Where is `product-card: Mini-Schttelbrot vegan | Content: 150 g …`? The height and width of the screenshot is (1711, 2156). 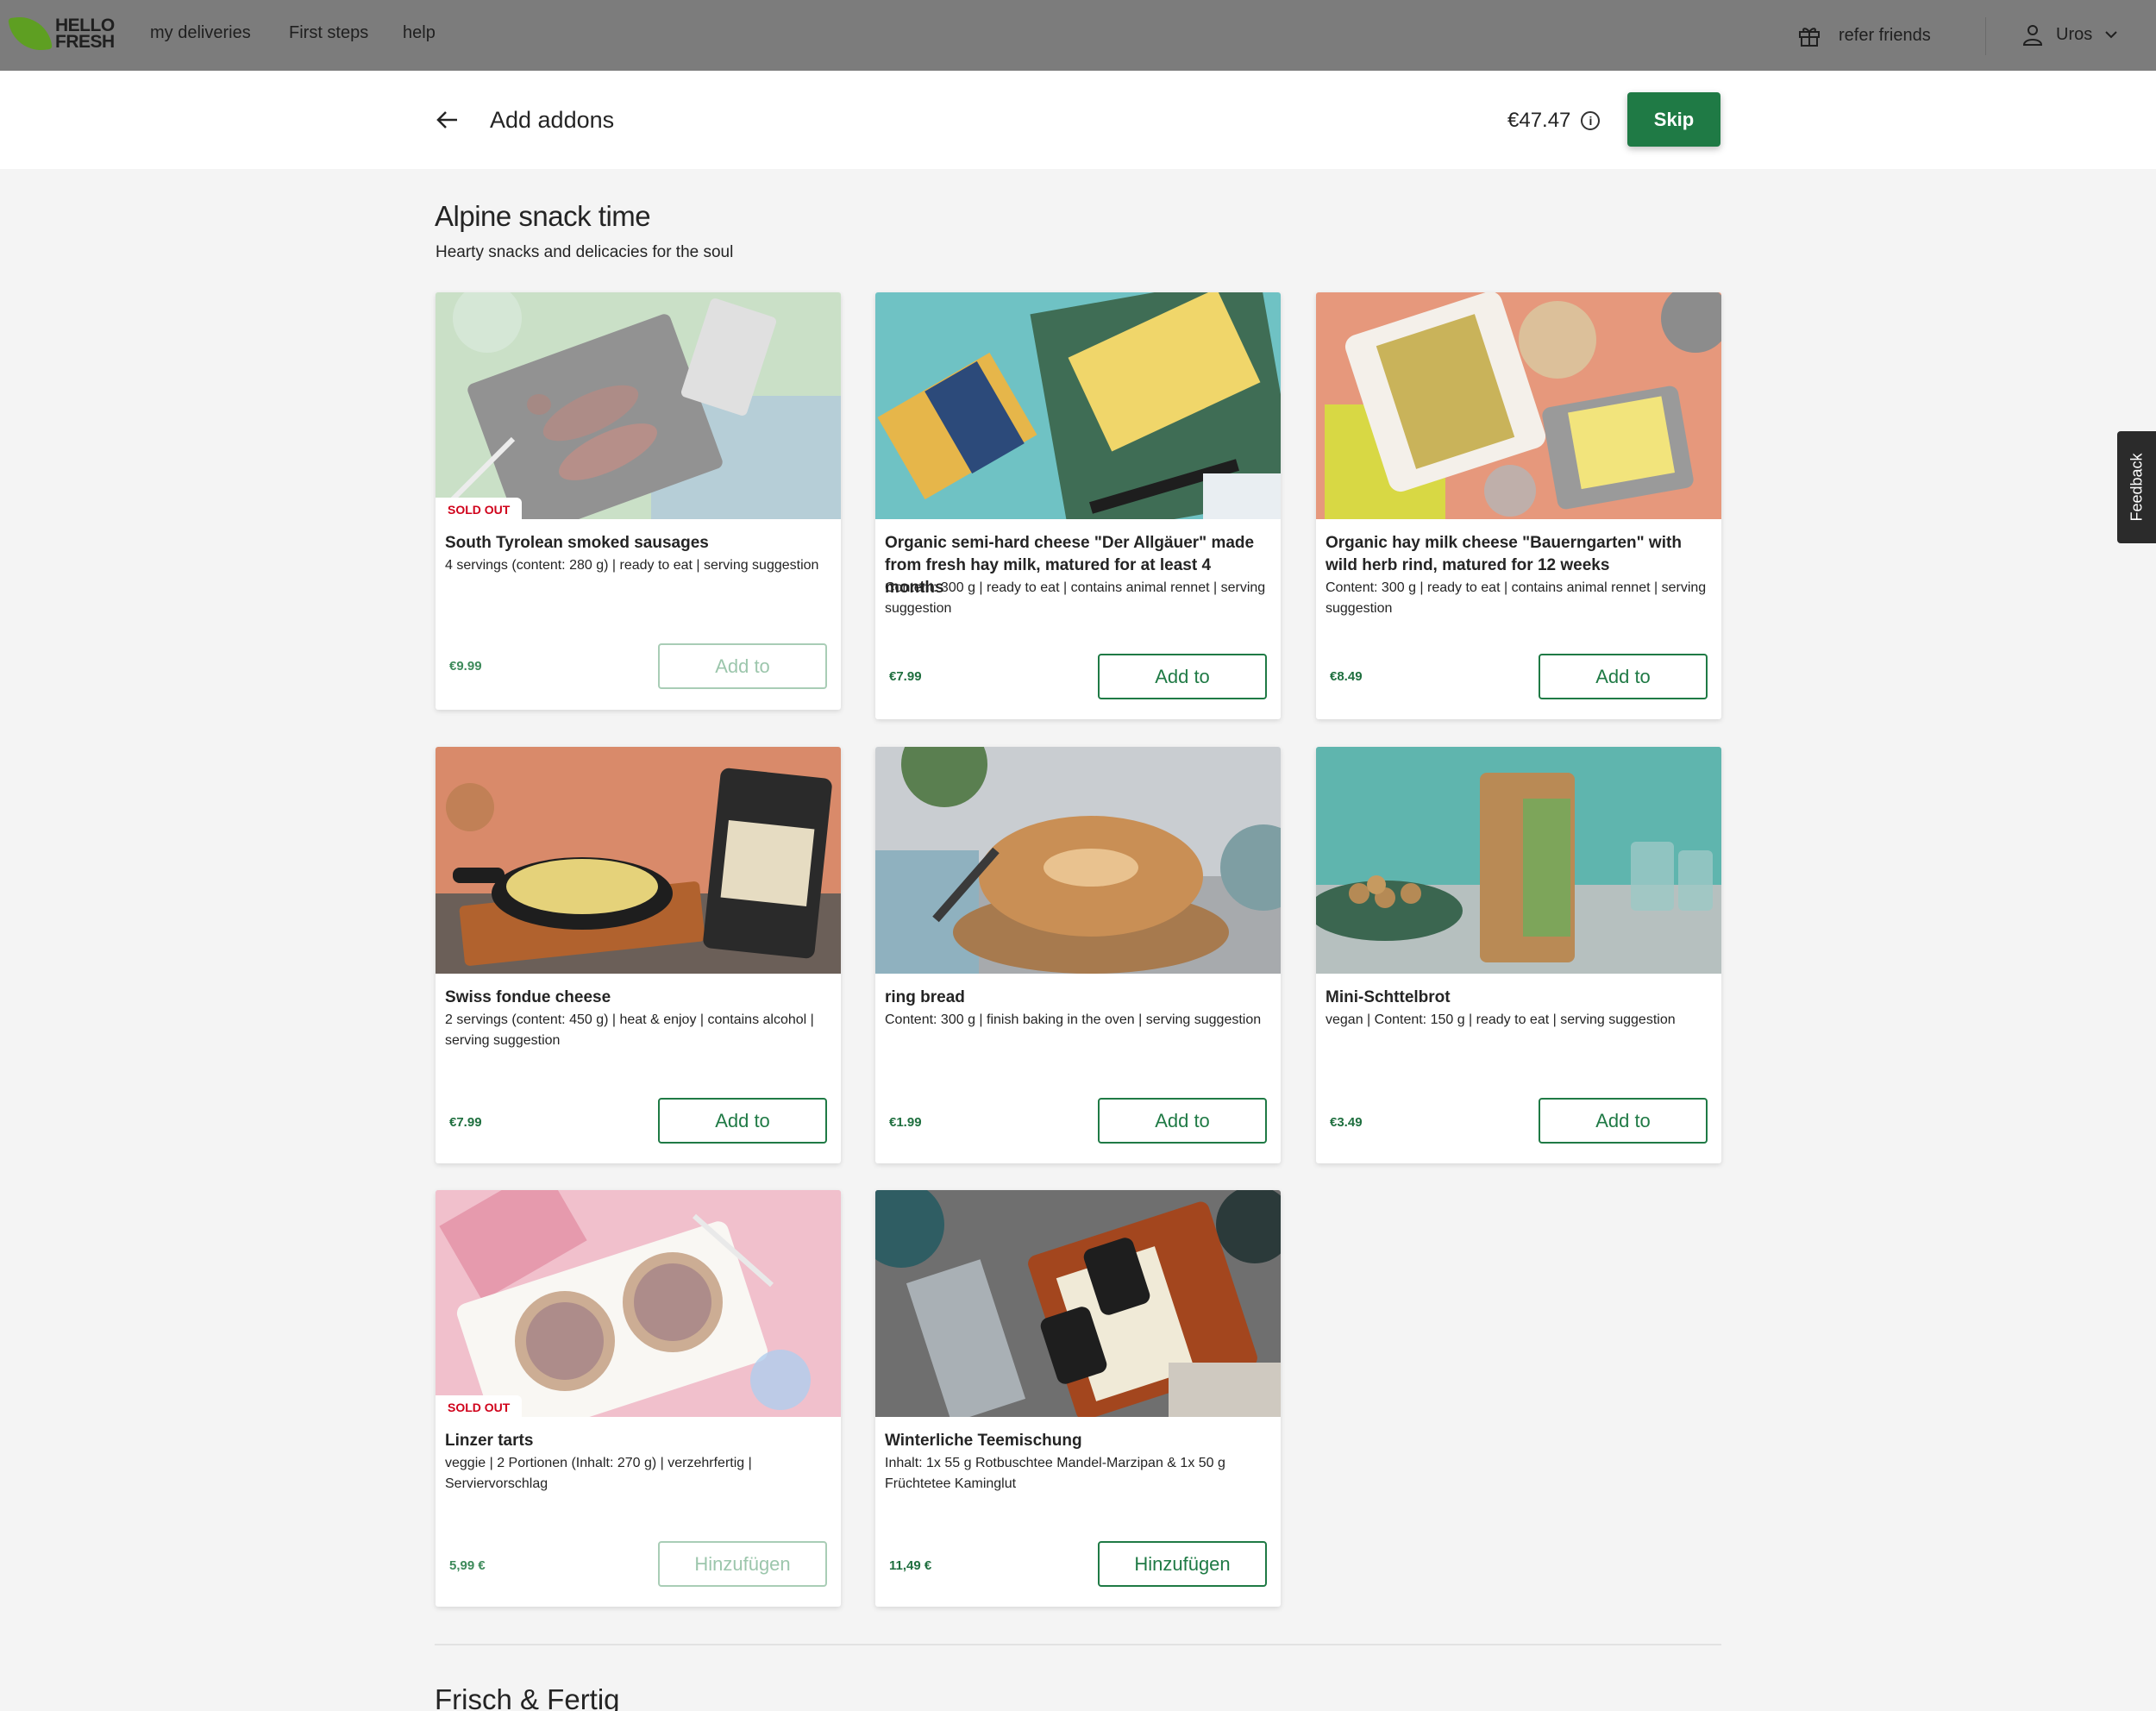
product-card: Mini-Schttelbrot vegan | Content: 150 g … is located at coordinates (1518, 955).